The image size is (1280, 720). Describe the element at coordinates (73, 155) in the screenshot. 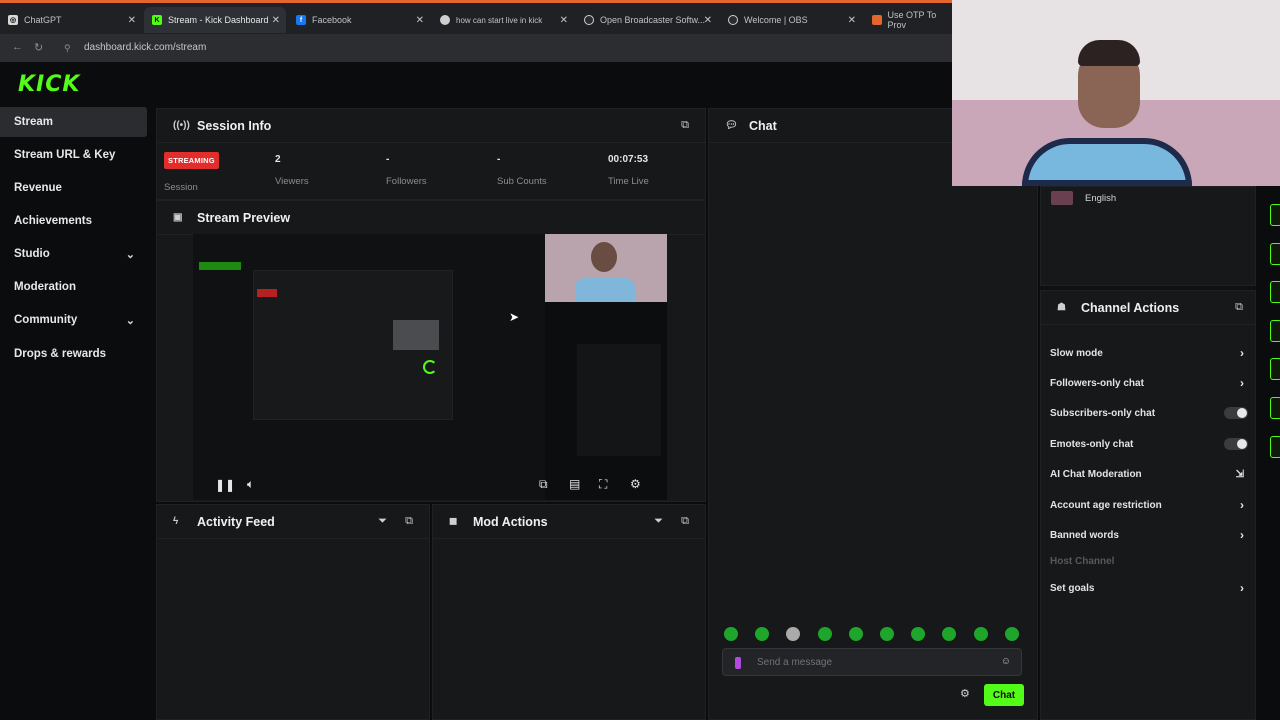

I see `sidebar-item-stream-url-key: Stream URL & Key` at that location.